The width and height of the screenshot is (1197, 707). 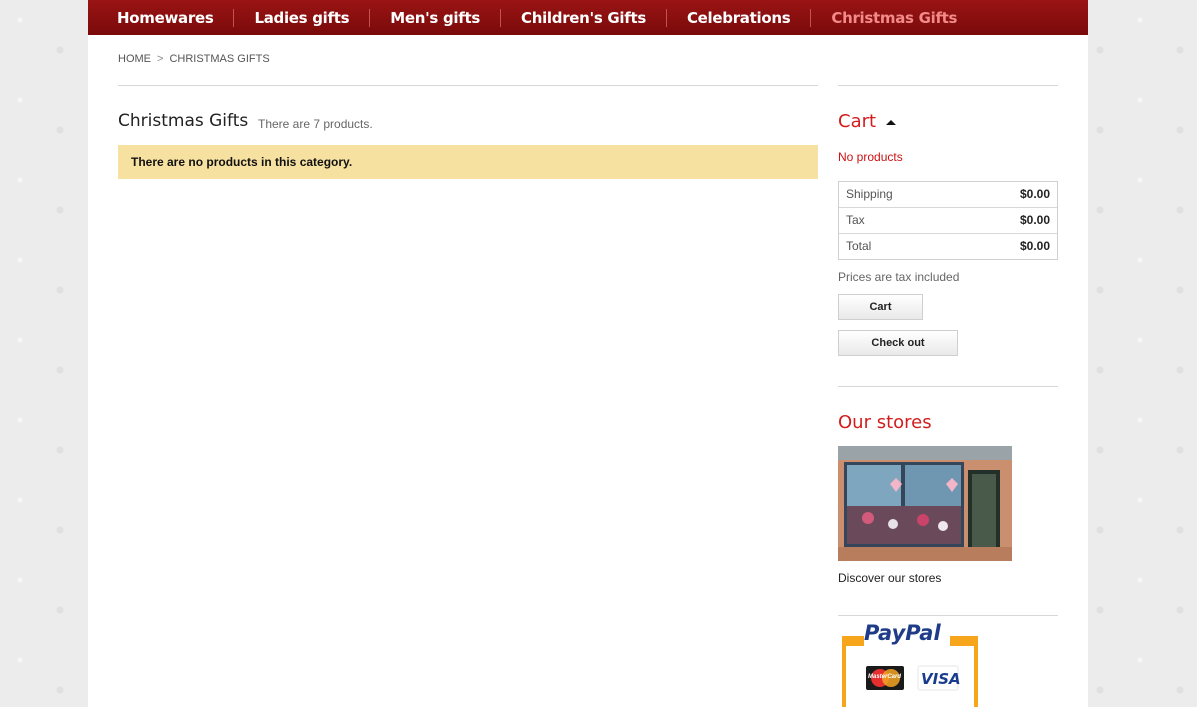 I want to click on cart-row-label: Total, so click(x=859, y=246).